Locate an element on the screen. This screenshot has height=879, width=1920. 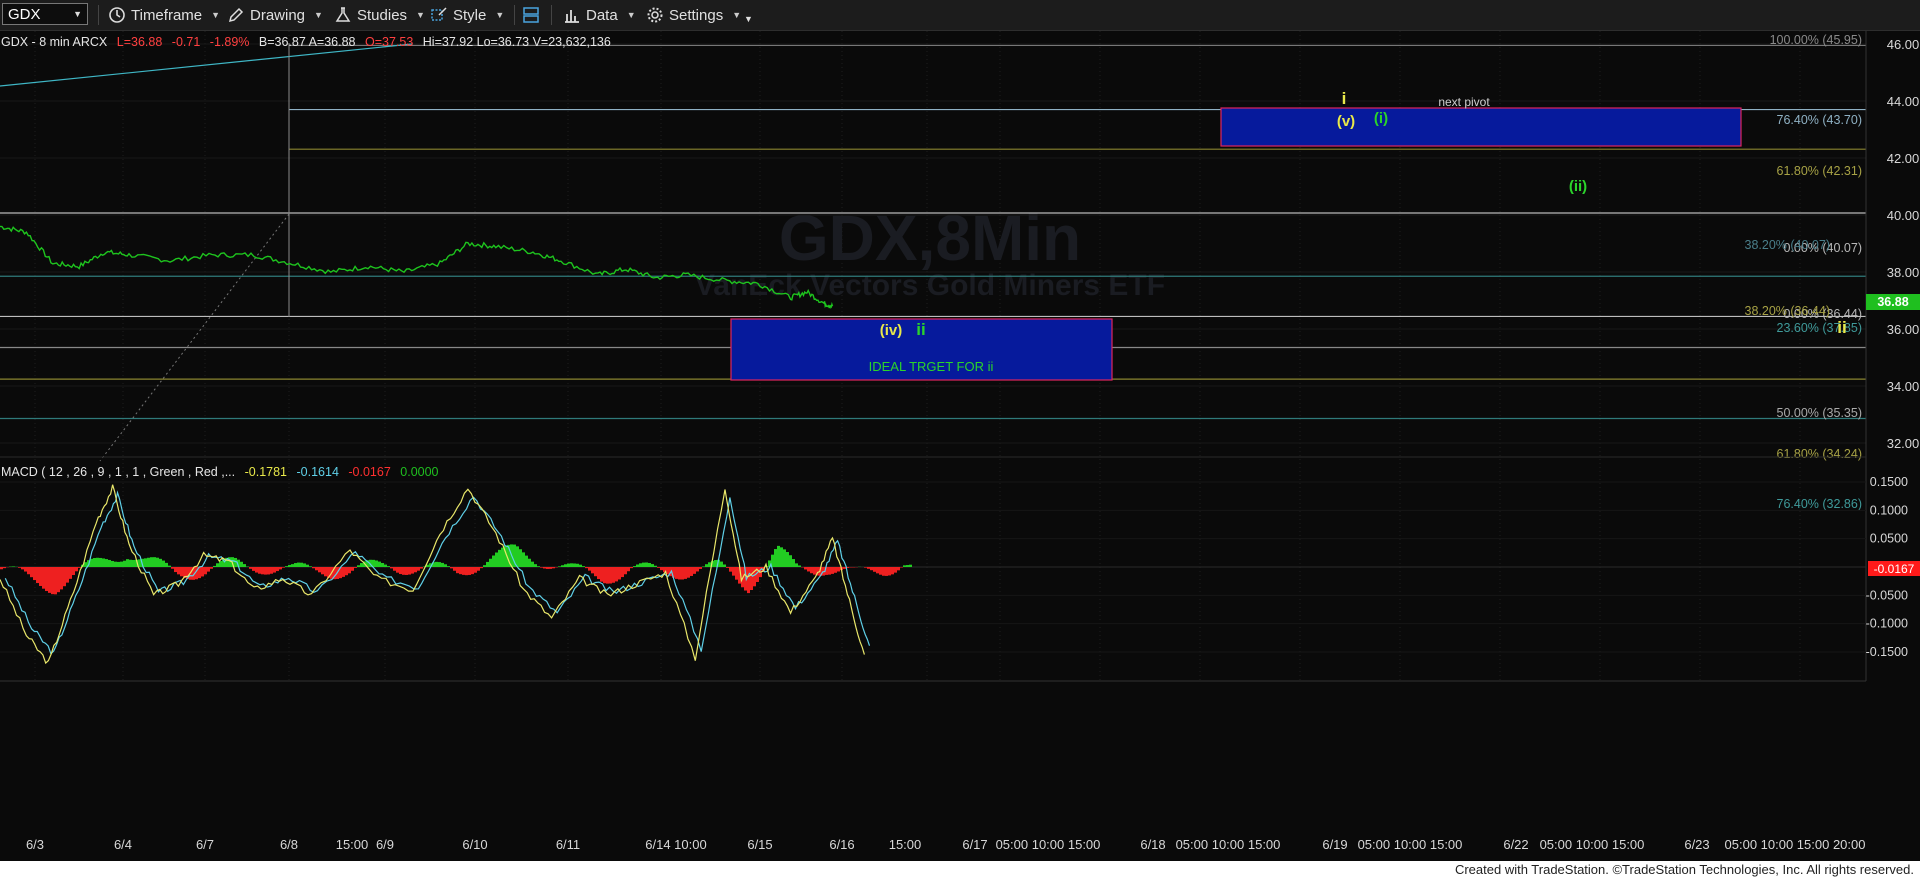
style-icon is located at coordinates (439, 14).